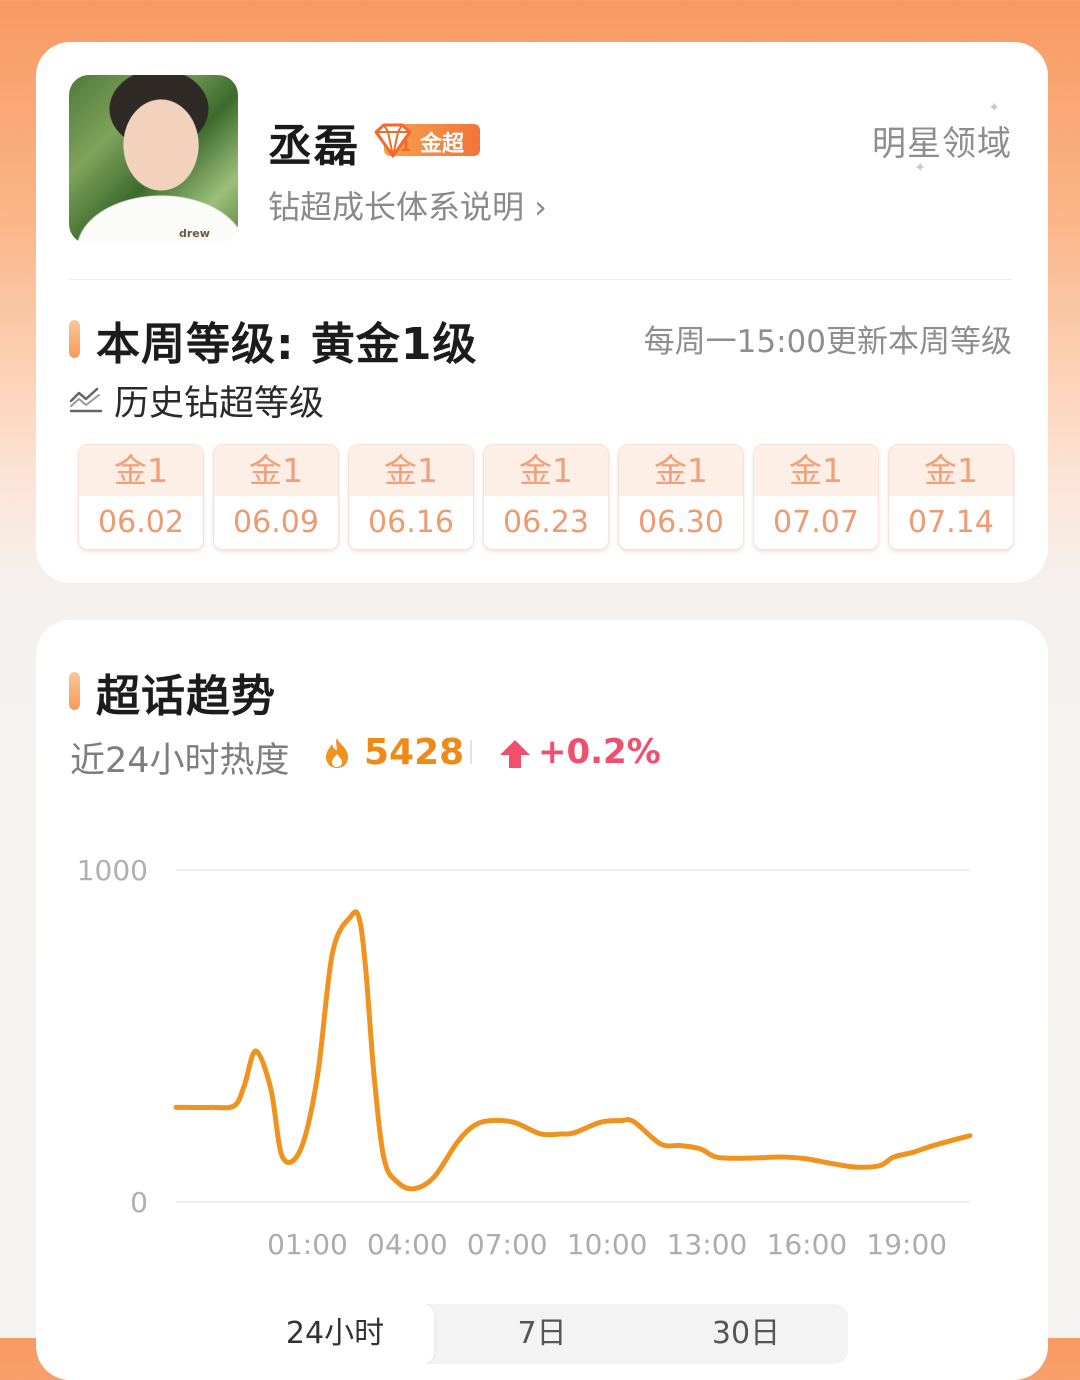 Image resolution: width=1080 pixels, height=1380 pixels. Describe the element at coordinates (153, 159) in the screenshot. I see `avatar: drew` at that location.